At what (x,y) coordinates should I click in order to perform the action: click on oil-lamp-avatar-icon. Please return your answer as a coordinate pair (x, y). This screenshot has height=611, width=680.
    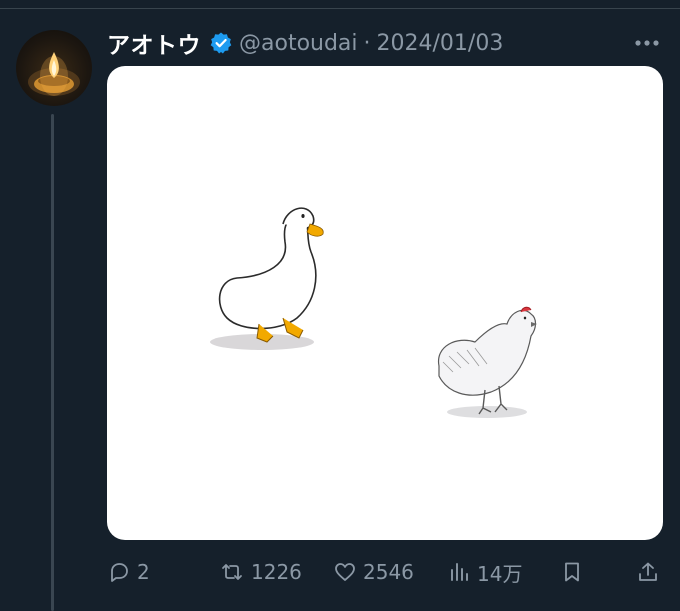
    Looking at the image, I should click on (54, 74).